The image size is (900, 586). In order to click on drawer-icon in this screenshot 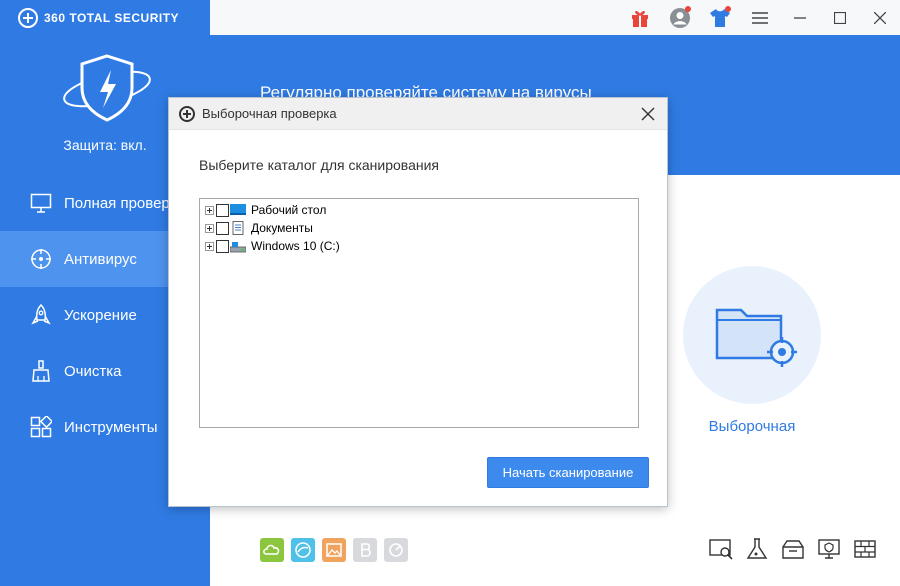, I will do `click(793, 549)`.